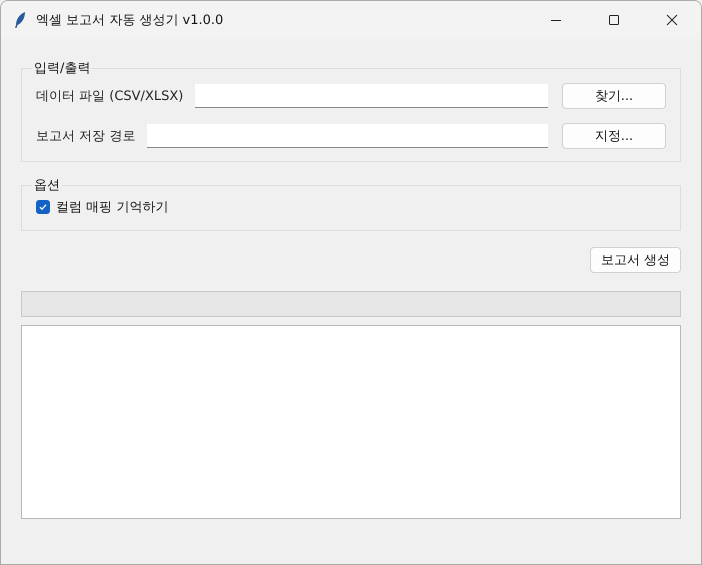 Image resolution: width=702 pixels, height=565 pixels. Describe the element at coordinates (672, 20) in the screenshot. I see `close-icon` at that location.